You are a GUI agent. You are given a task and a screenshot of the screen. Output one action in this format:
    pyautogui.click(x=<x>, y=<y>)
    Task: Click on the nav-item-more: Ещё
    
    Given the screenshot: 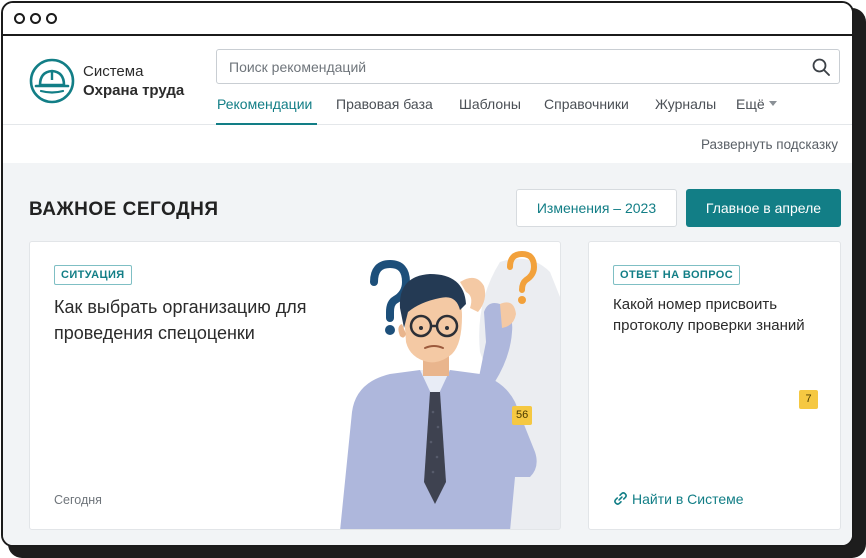 What is the action you would take?
    pyautogui.click(x=756, y=104)
    